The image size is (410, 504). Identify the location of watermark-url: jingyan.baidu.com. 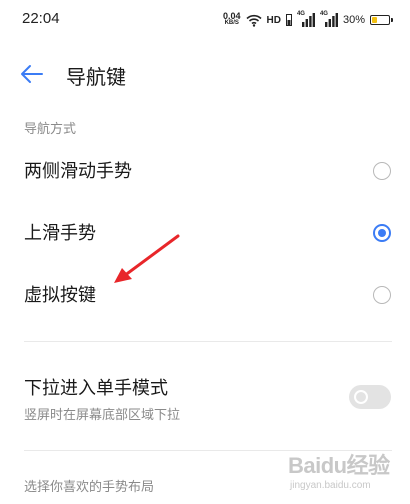
(330, 485).